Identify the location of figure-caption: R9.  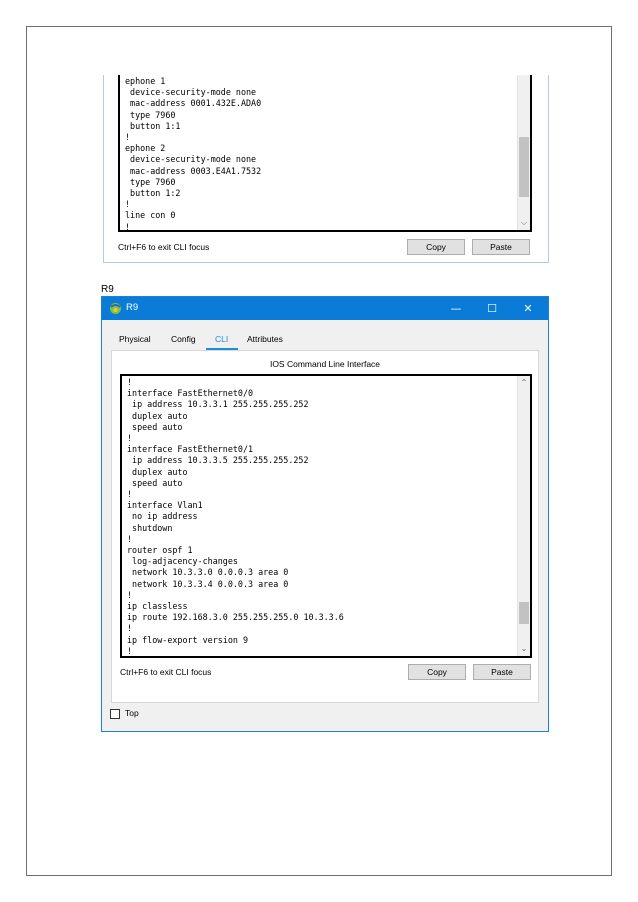
(107, 289).